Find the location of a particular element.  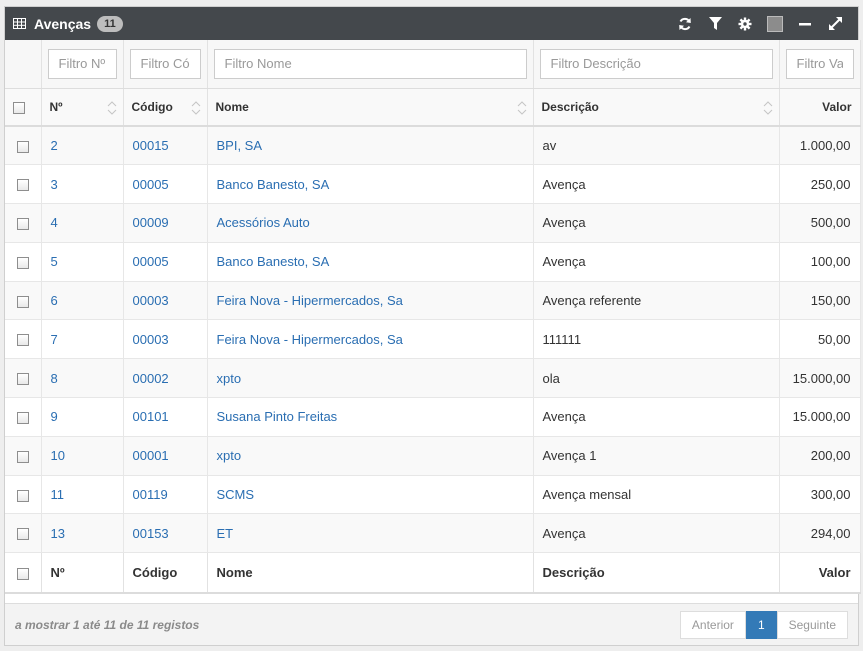

row-codigo: 00119 is located at coordinates (165, 495).